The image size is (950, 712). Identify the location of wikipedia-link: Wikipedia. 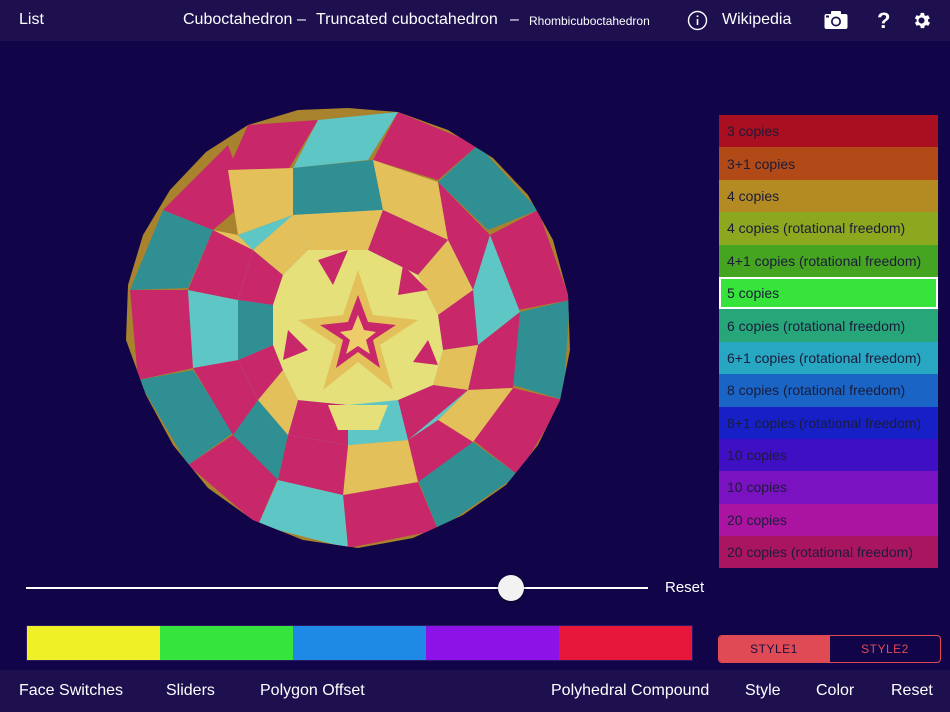
(756, 20).